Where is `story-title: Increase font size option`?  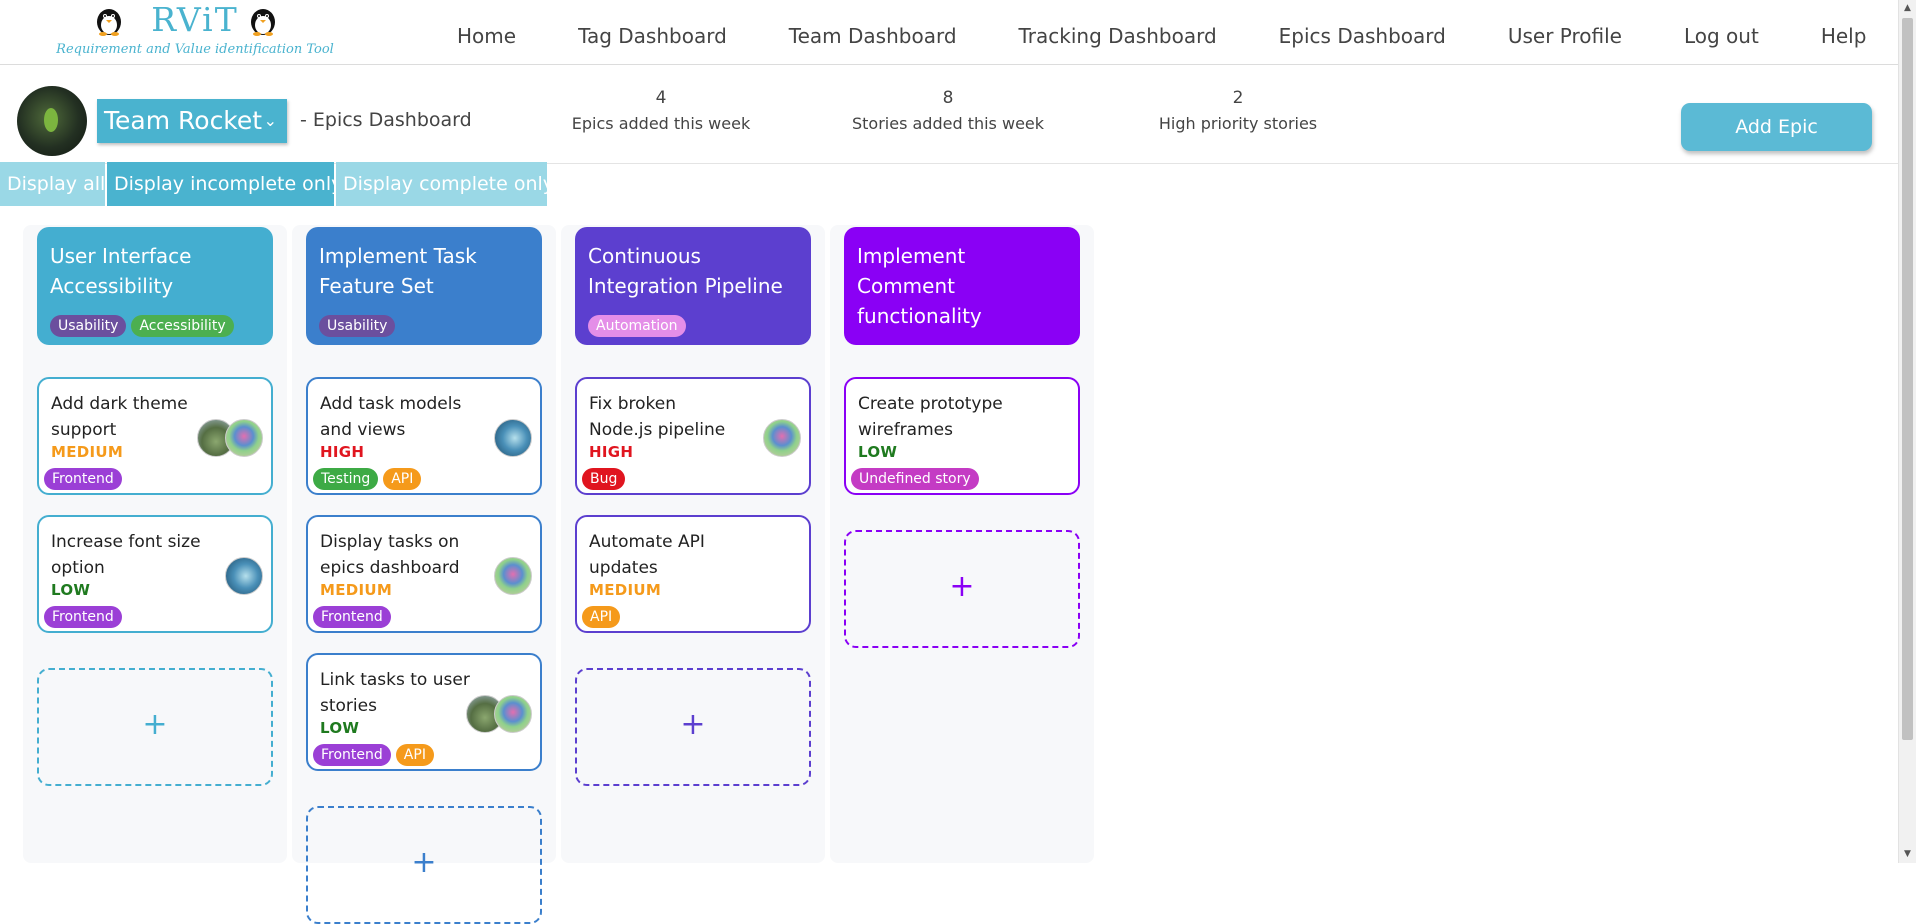 story-title: Increase font size option is located at coordinates (126, 555).